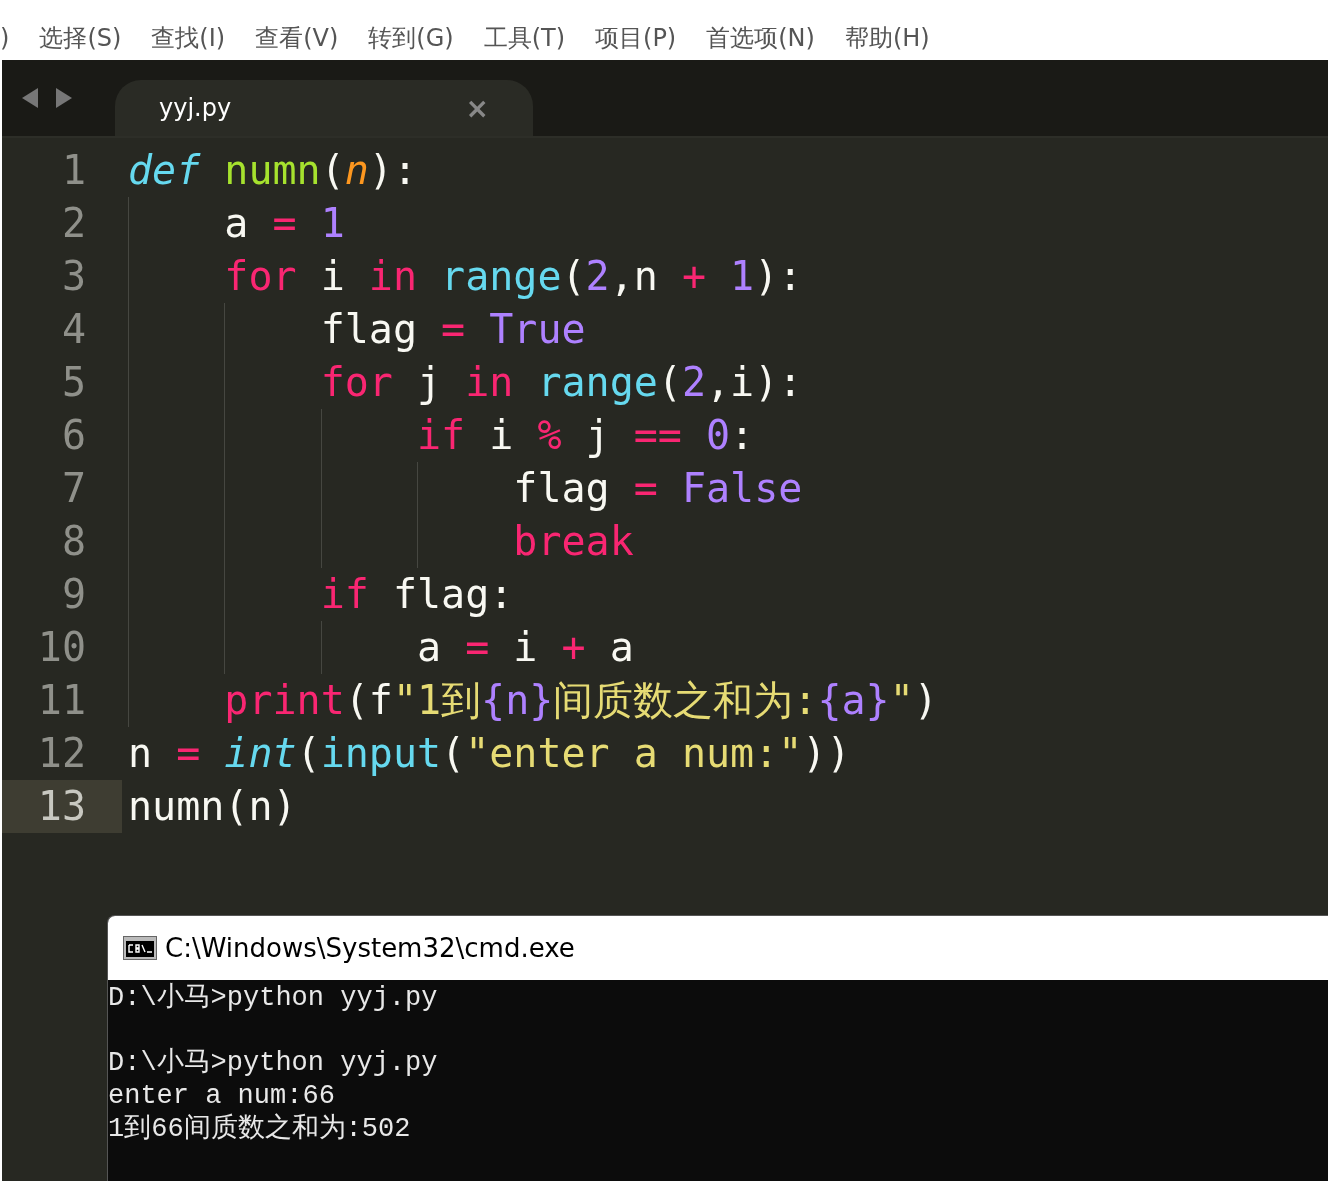 This screenshot has height=1181, width=1328. Describe the element at coordinates (73, 223) in the screenshot. I see `line-number: 2` at that location.